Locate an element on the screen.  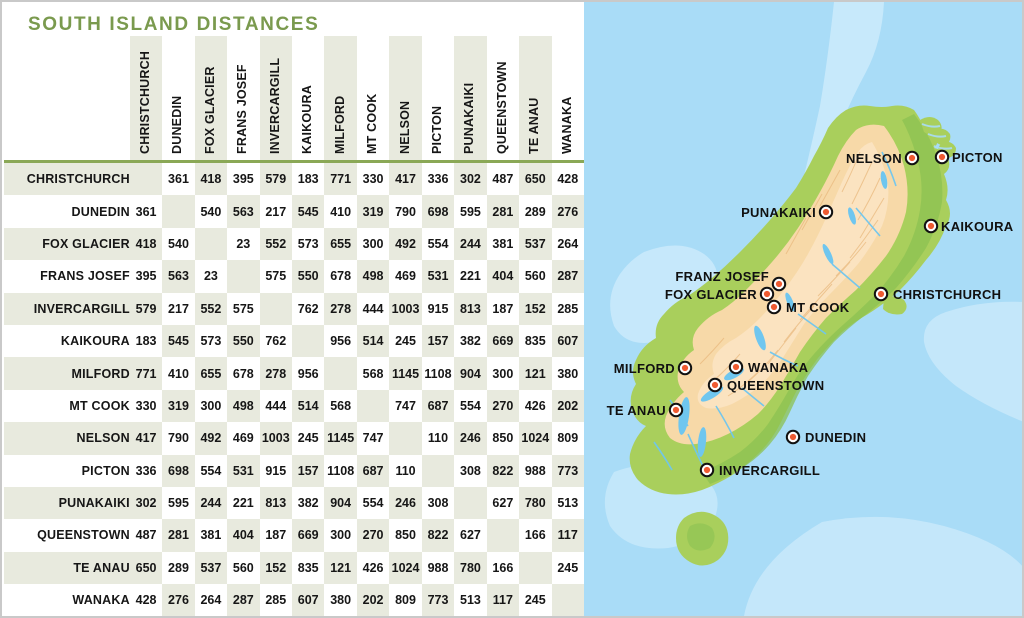
distance-cell: 492 is located at coordinates (211, 438).